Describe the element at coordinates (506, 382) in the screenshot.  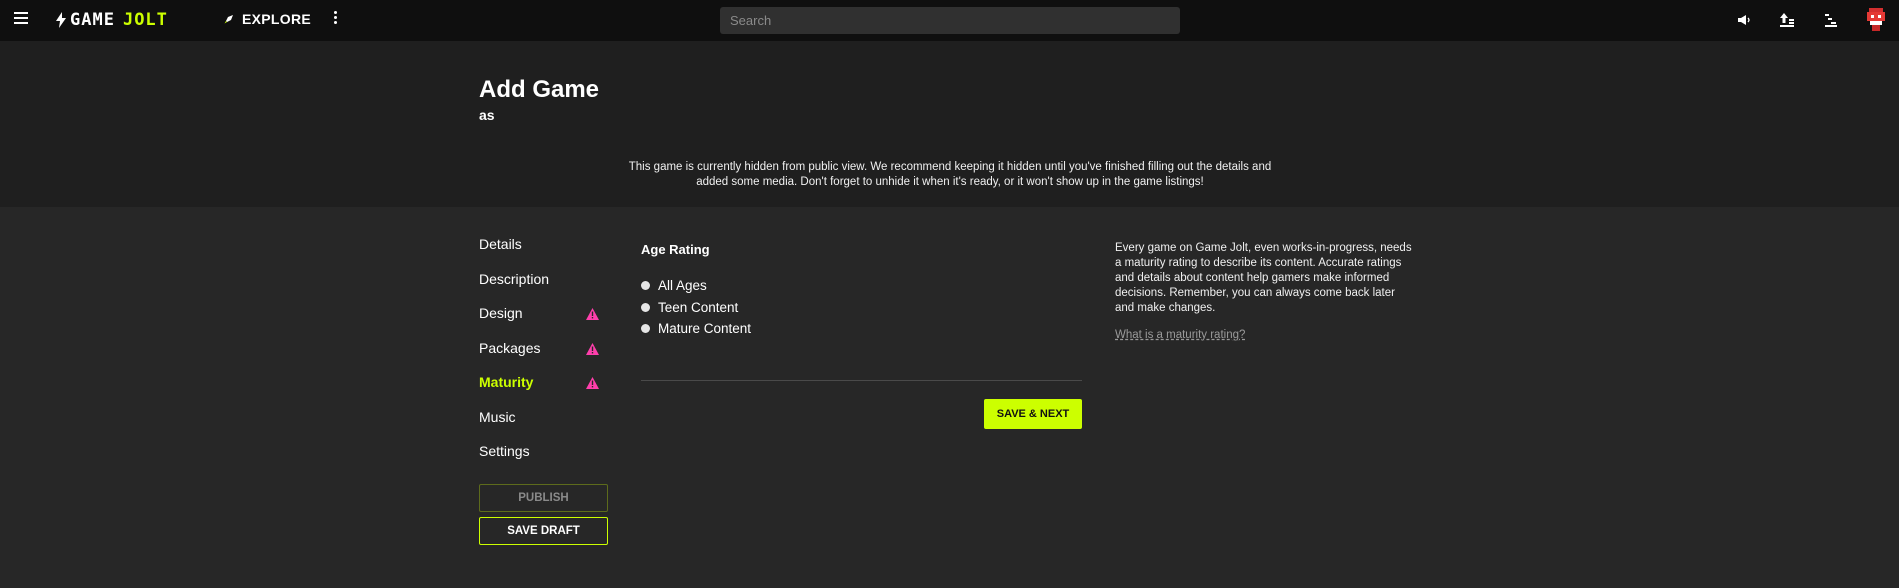
I see `nav-item-label: Maturity` at that location.